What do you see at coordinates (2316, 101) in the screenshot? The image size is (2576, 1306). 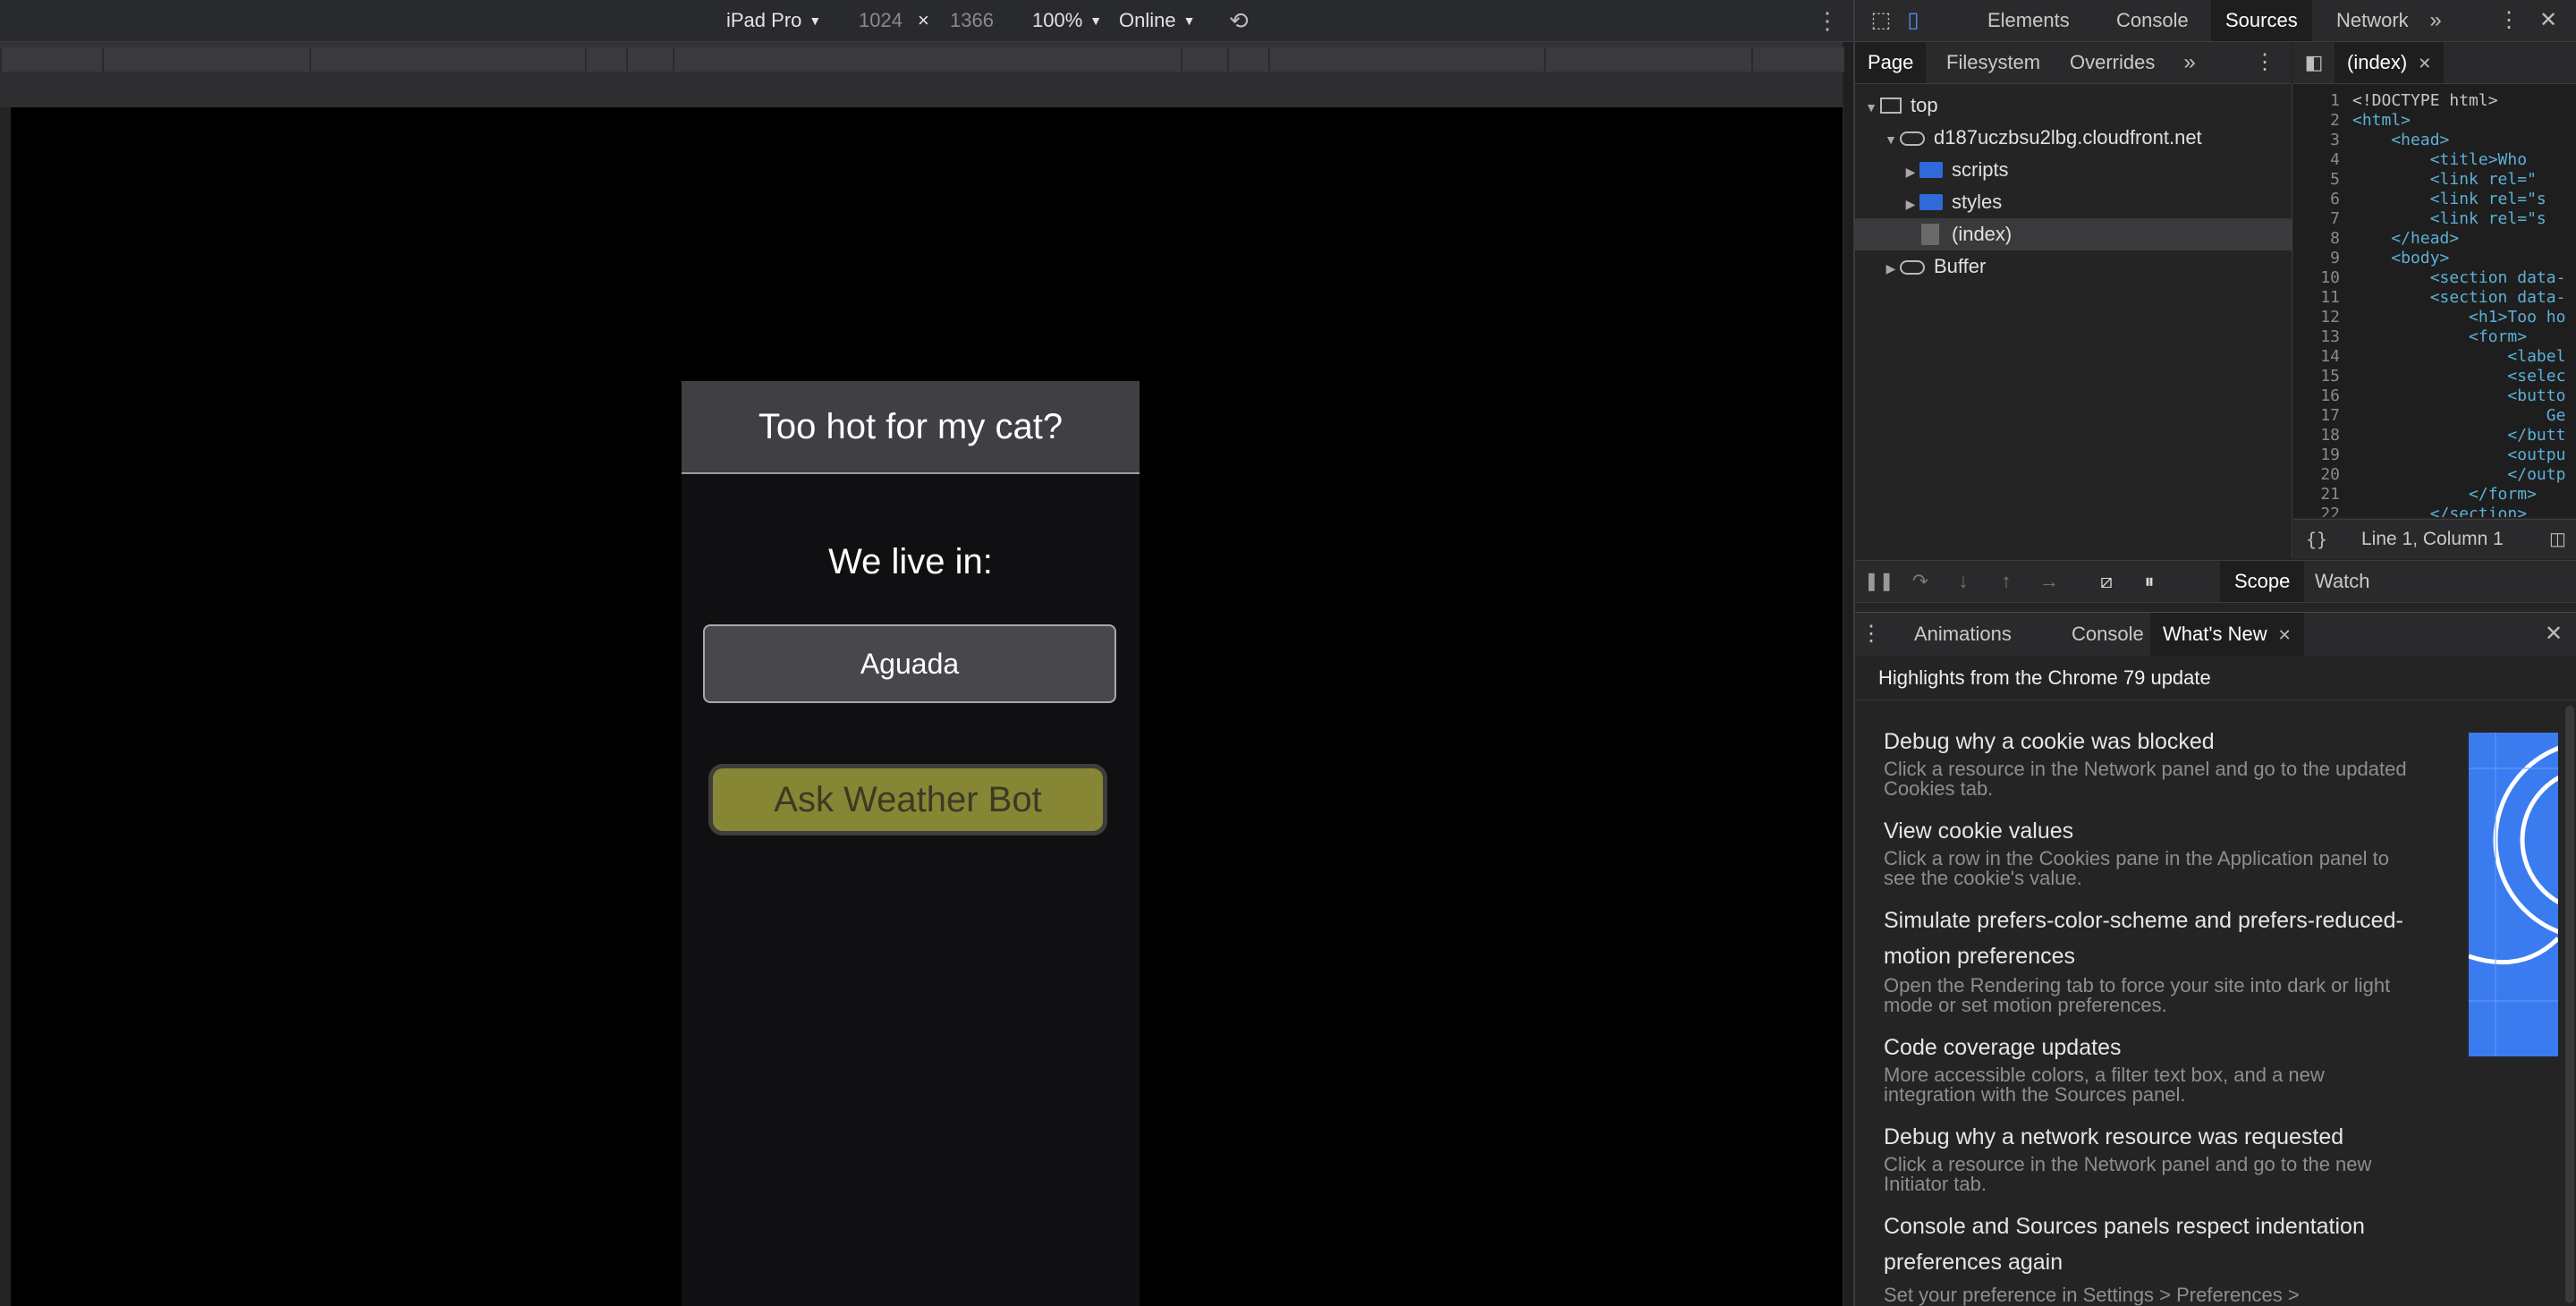 I see `line-number: 1` at bounding box center [2316, 101].